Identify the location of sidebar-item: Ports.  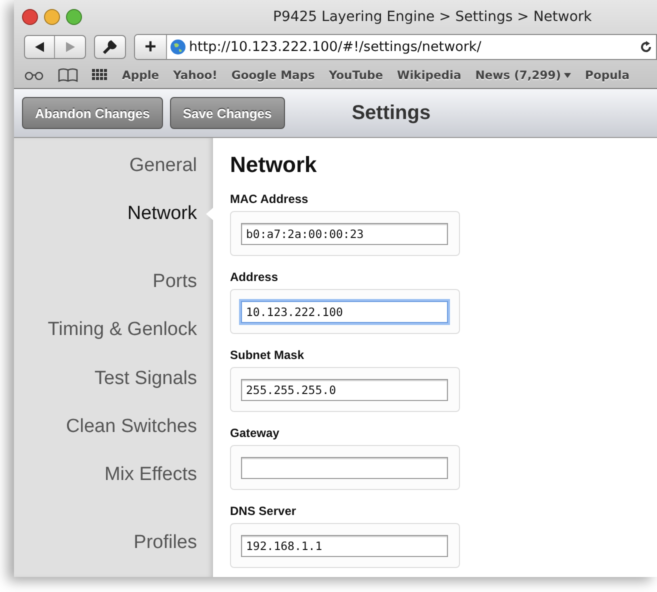
(182, 292).